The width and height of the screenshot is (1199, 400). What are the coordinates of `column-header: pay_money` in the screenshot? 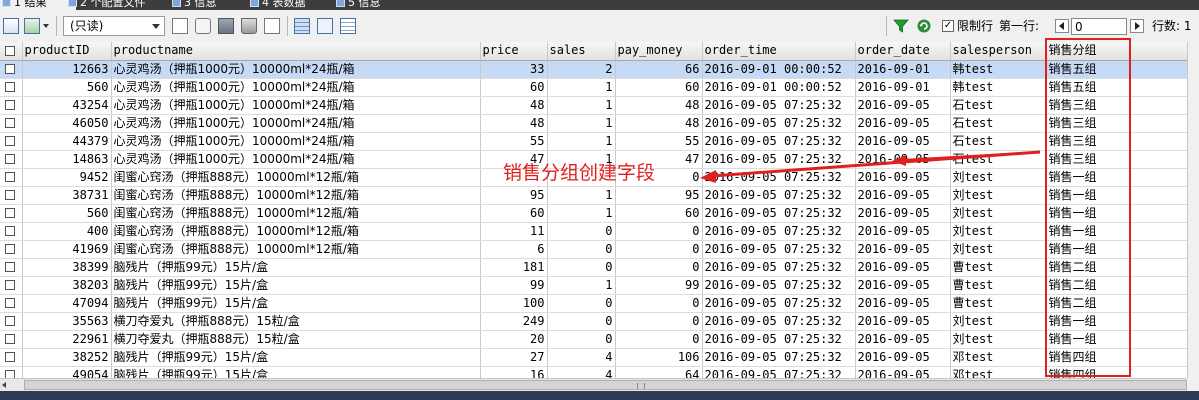 It's located at (659, 51).